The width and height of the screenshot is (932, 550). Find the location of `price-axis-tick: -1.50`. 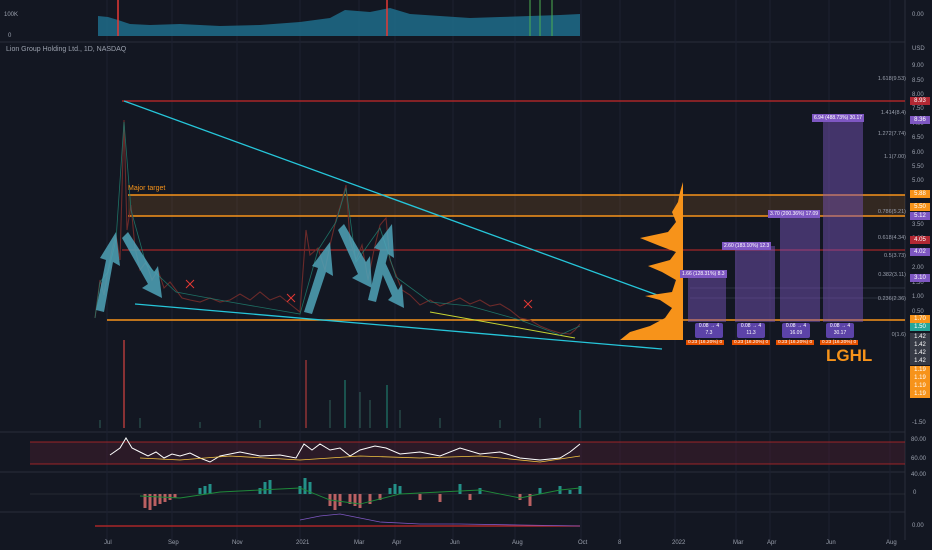

price-axis-tick: -1.50 is located at coordinates (919, 423).